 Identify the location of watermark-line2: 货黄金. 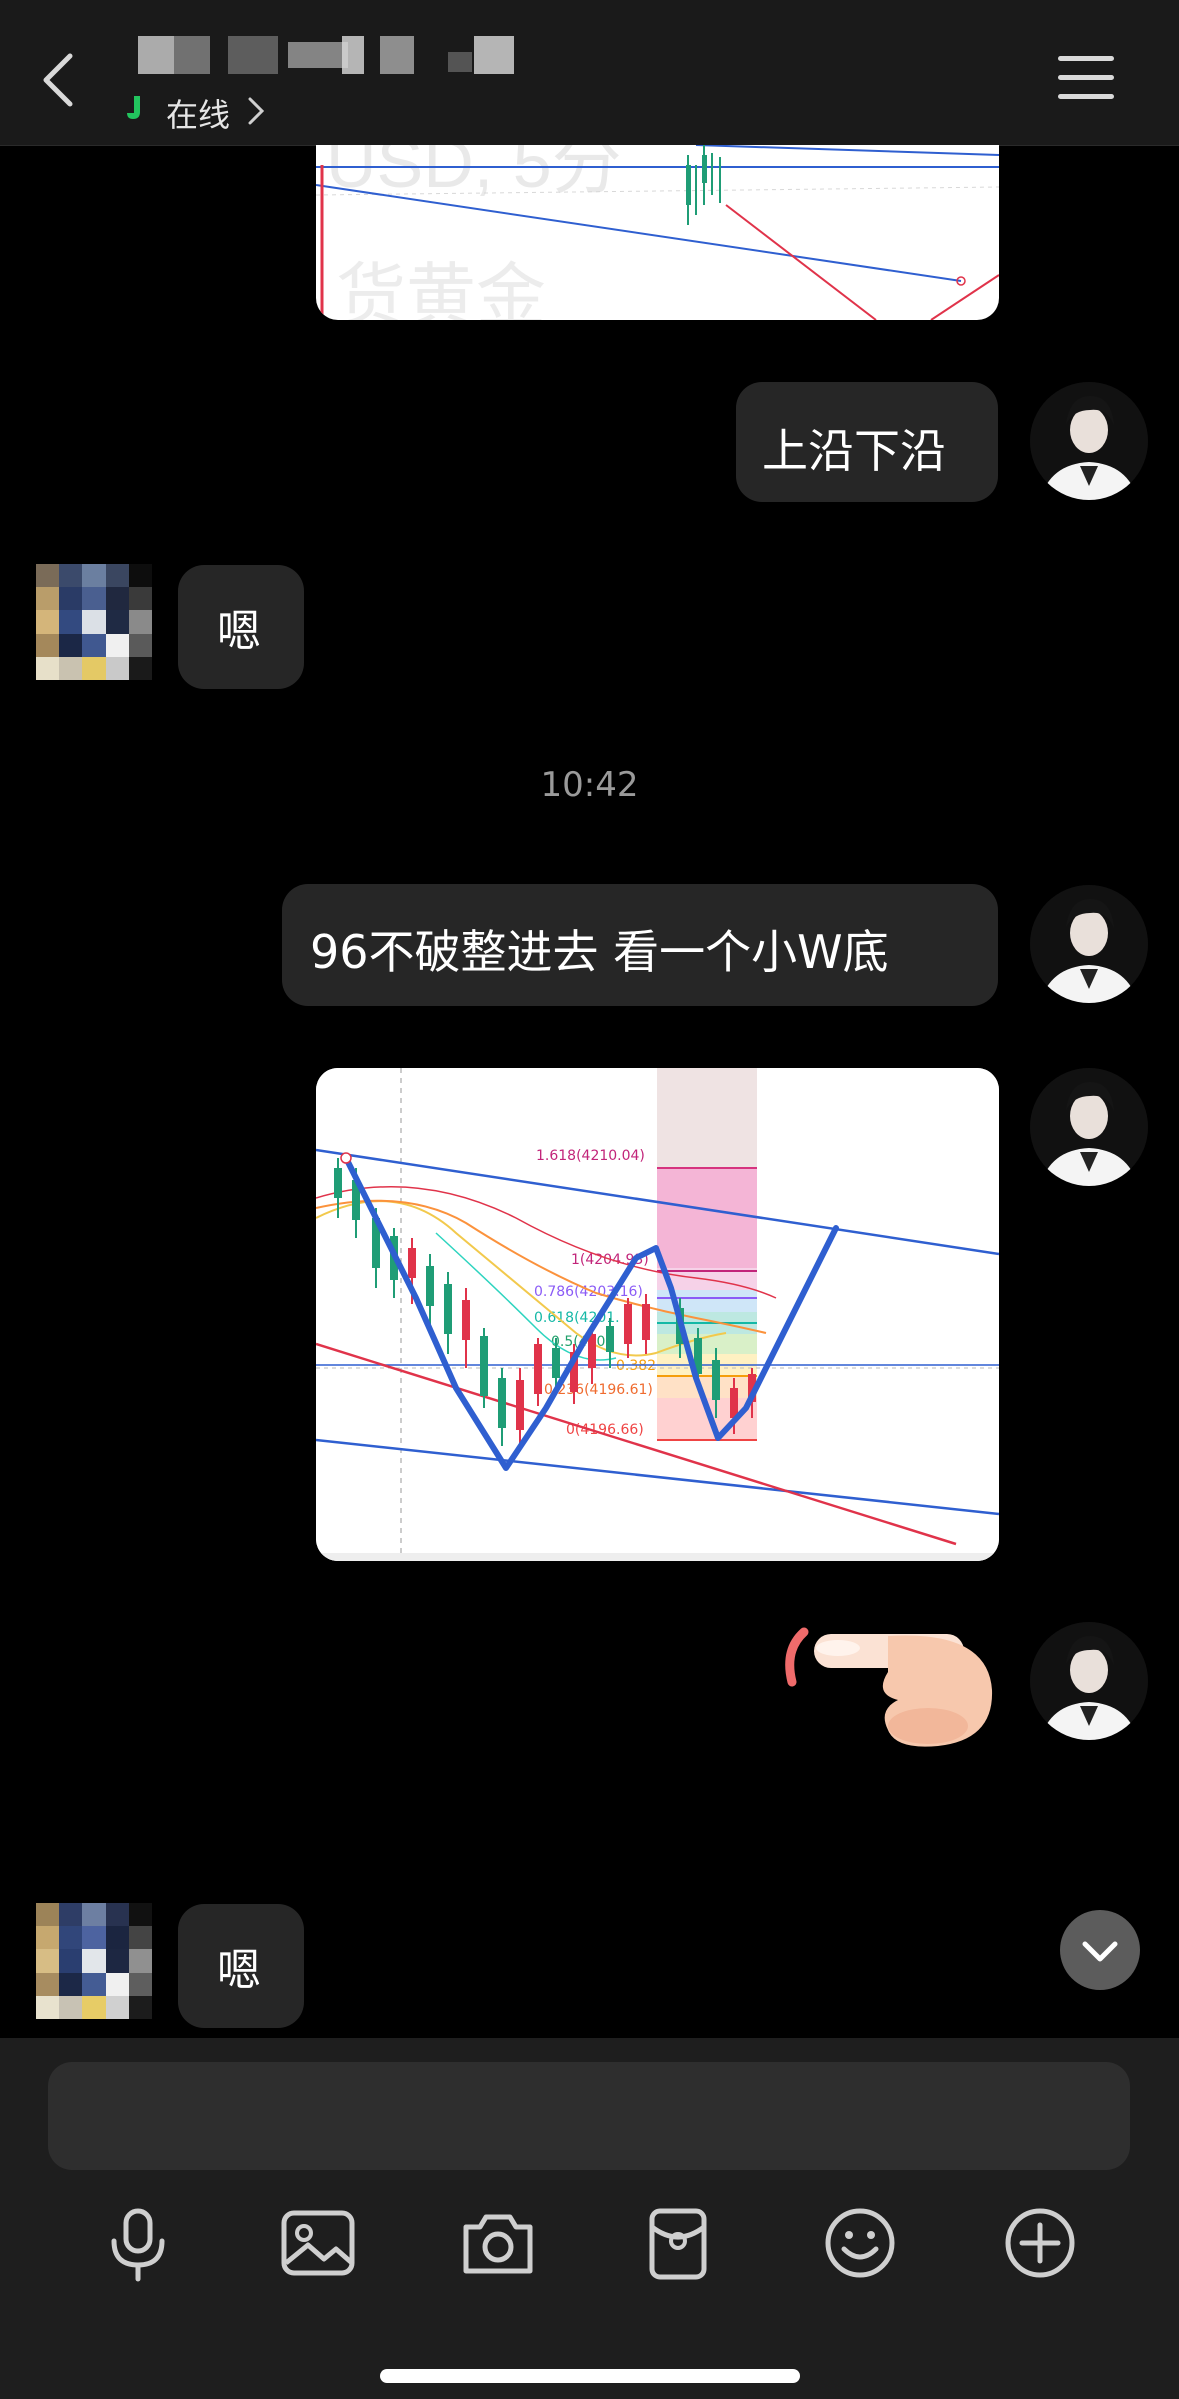
(441, 287).